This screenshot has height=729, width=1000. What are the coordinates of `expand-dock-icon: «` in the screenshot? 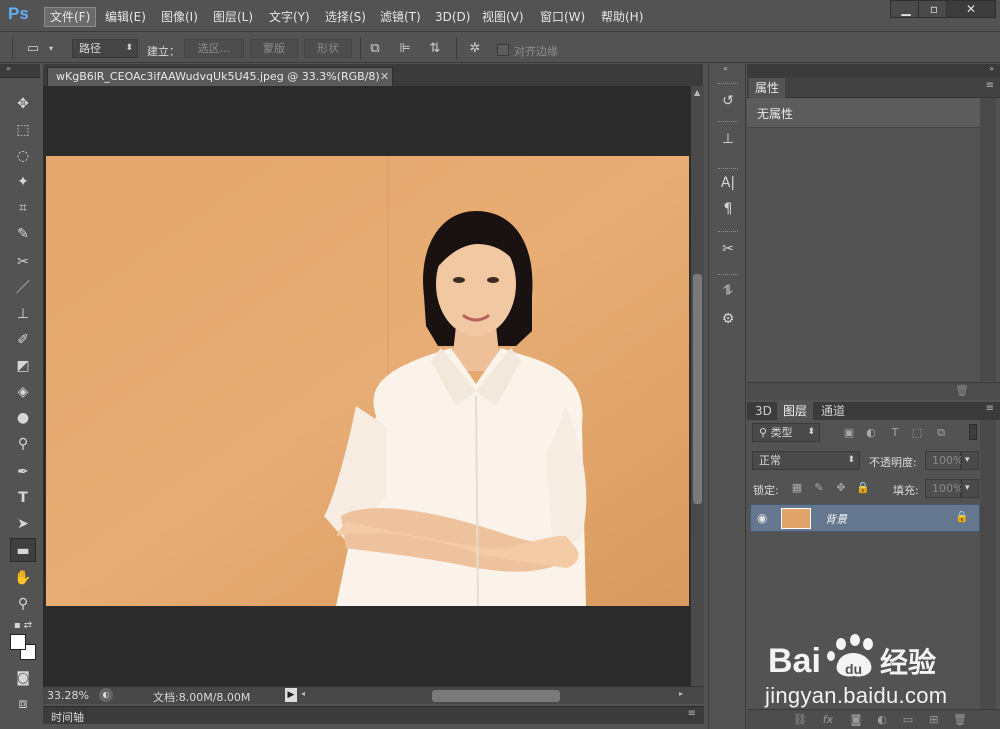 It's located at (725, 68).